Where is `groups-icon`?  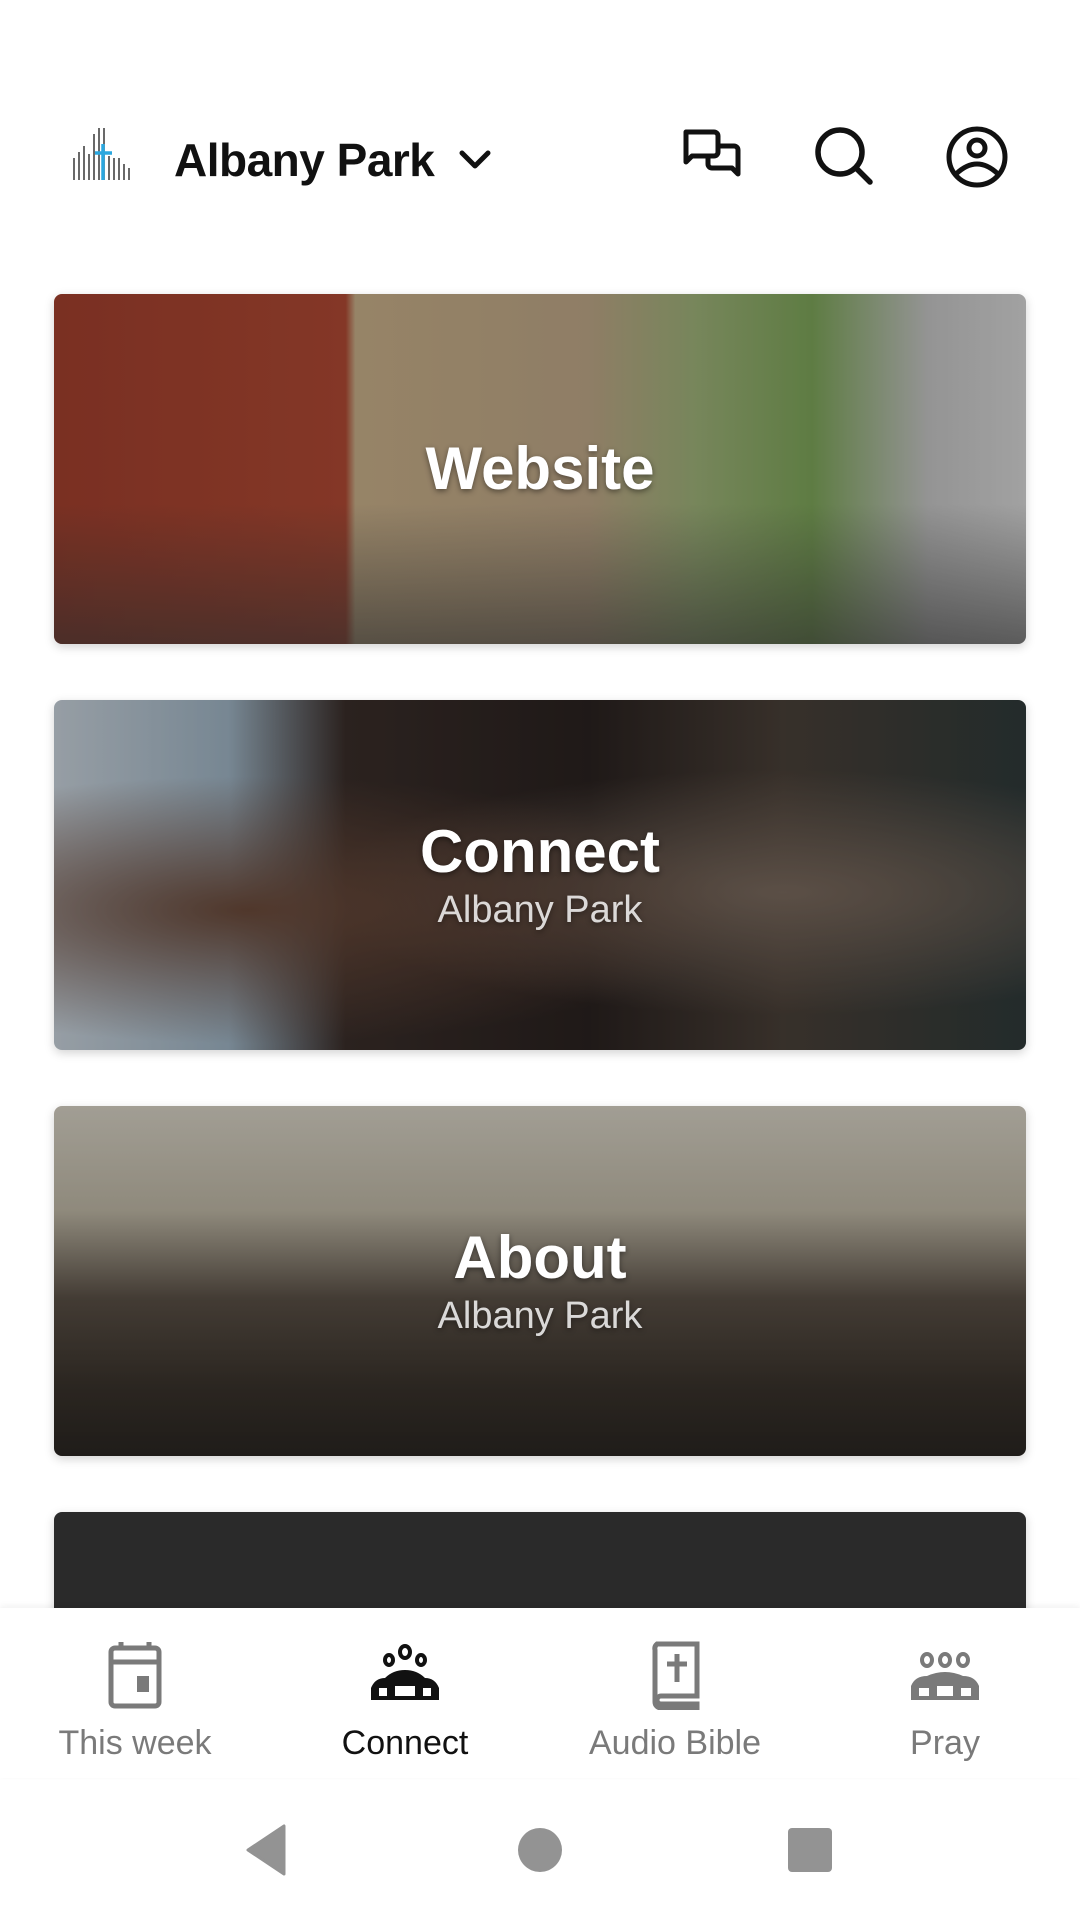 groups-icon is located at coordinates (405, 1672).